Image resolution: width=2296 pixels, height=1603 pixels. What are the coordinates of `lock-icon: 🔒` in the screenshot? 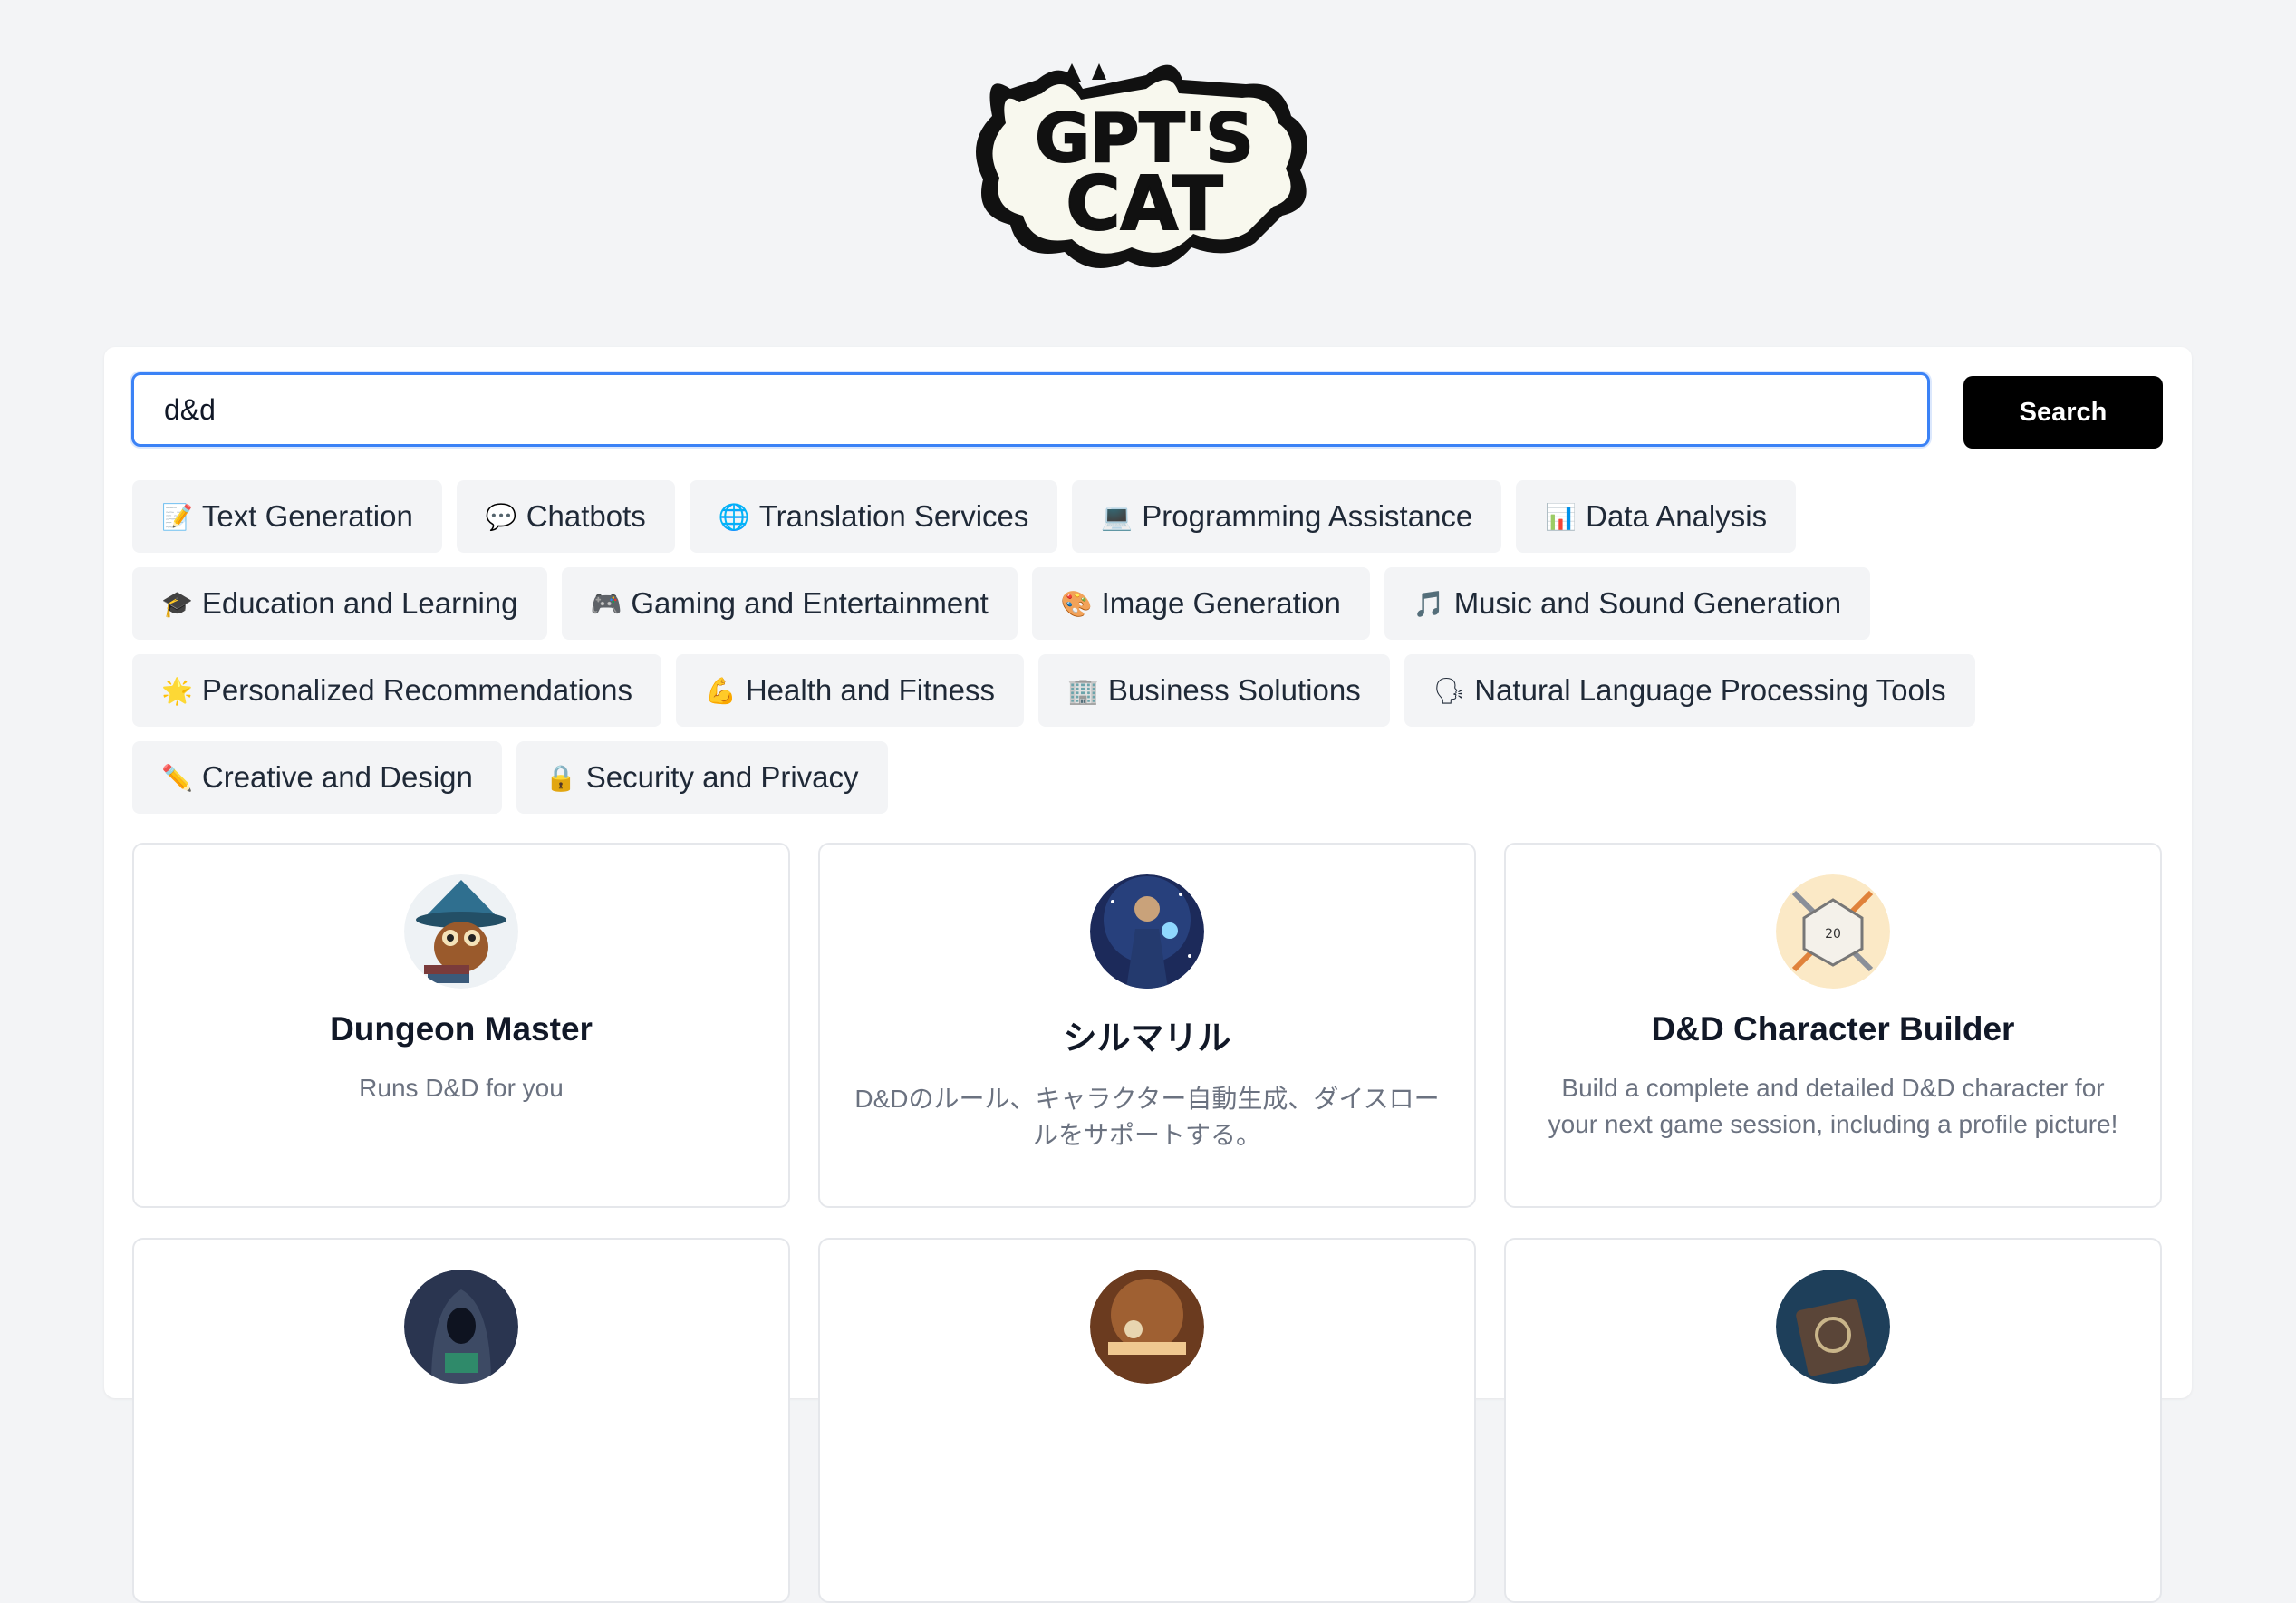 It's located at (561, 777).